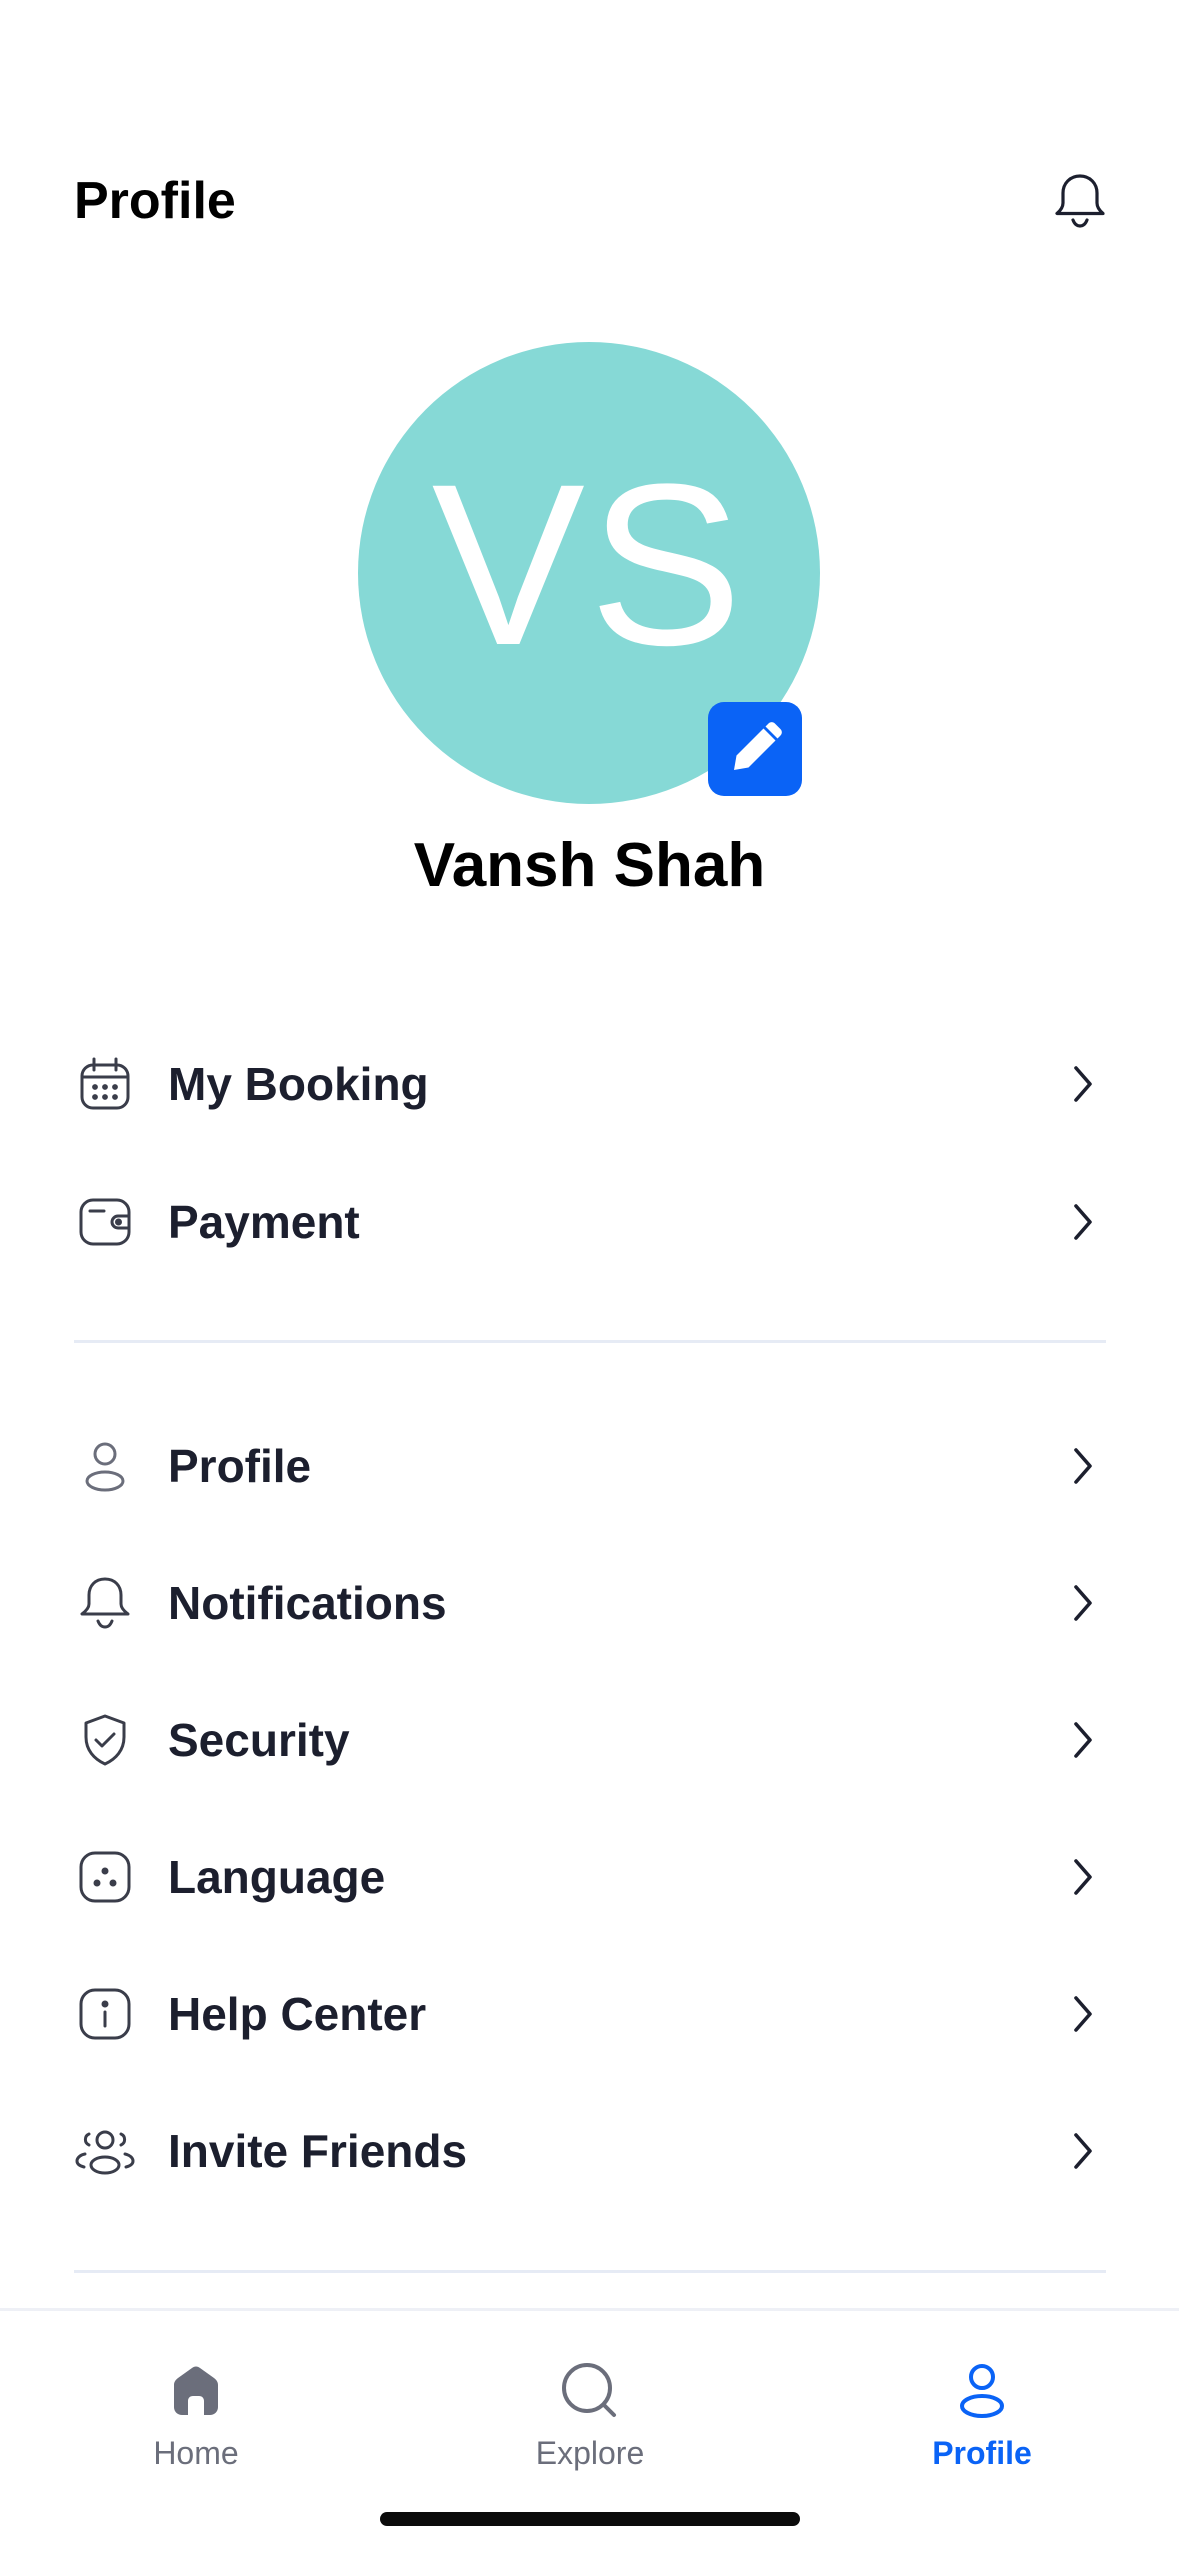  I want to click on menu-item-invite-friends: Invite Friends, so click(590, 2151).